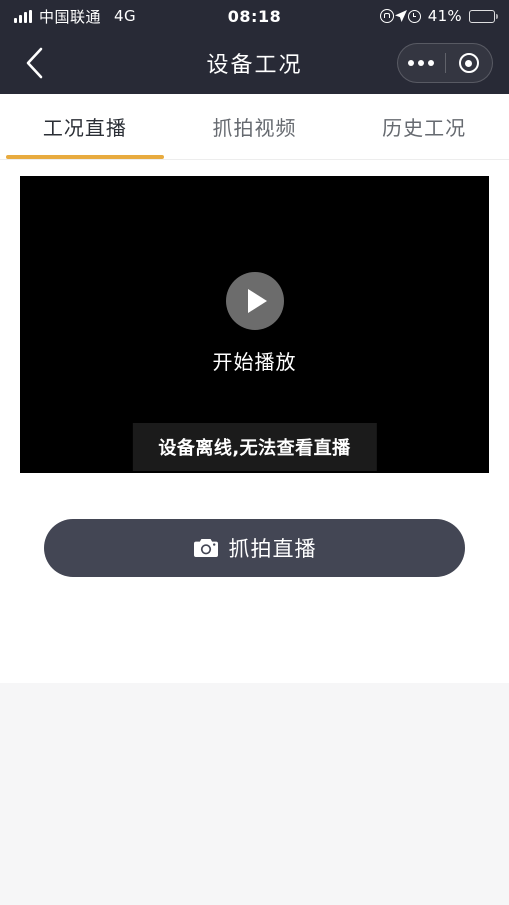 Image resolution: width=509 pixels, height=905 pixels. I want to click on tab-history-label: 历史工况, so click(424, 128).